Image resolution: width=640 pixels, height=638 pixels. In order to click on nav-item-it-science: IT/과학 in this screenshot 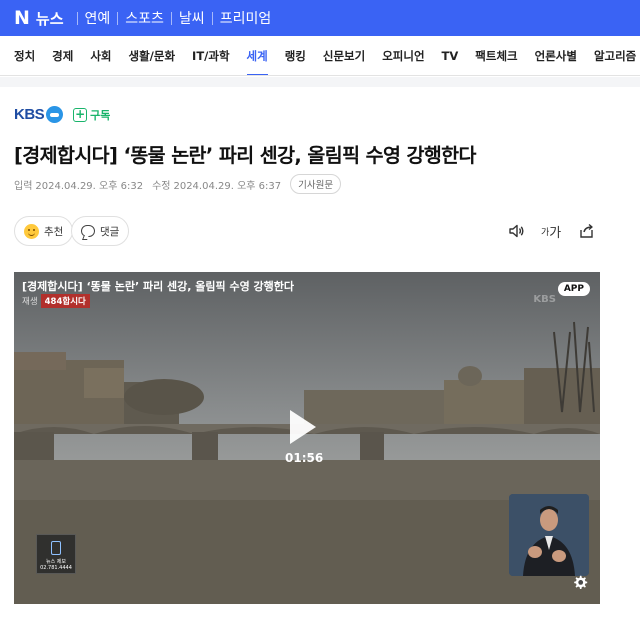, I will do `click(210, 55)`.